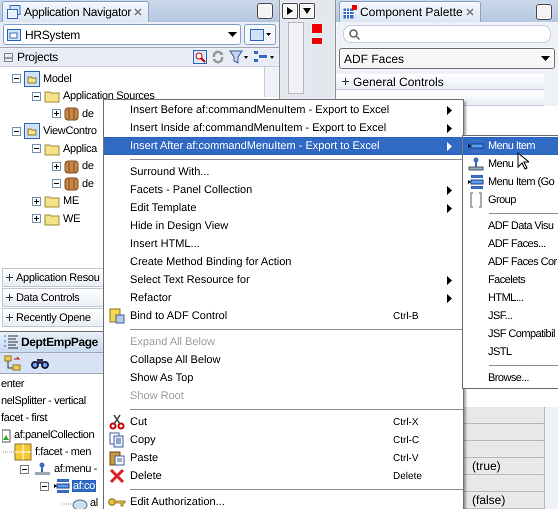  I want to click on tree-node: nelSplitter - vertical, so click(43, 400).